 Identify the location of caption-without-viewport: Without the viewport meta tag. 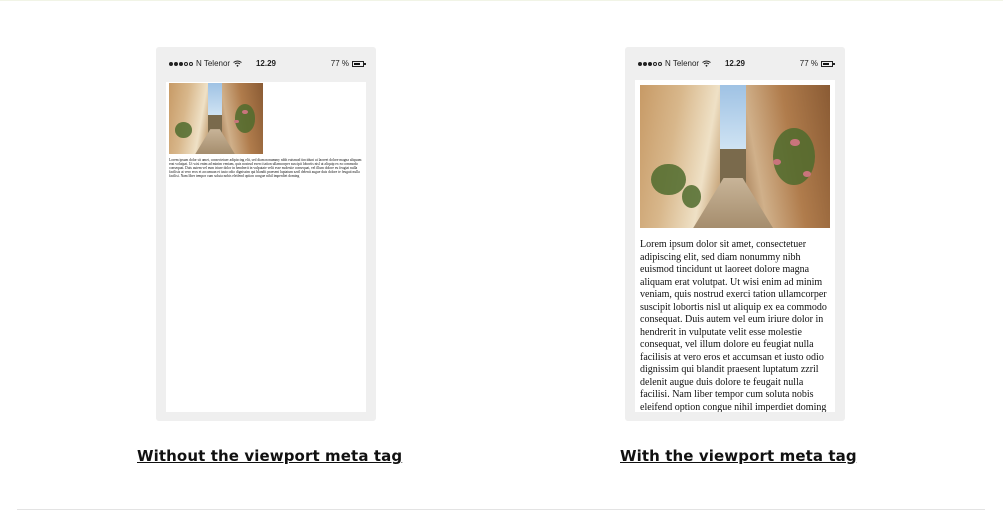
(270, 456).